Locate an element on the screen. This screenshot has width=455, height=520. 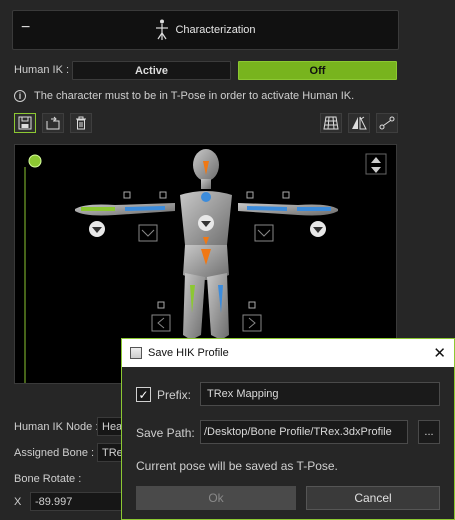
header-title: Characterization is located at coordinates (215, 30).